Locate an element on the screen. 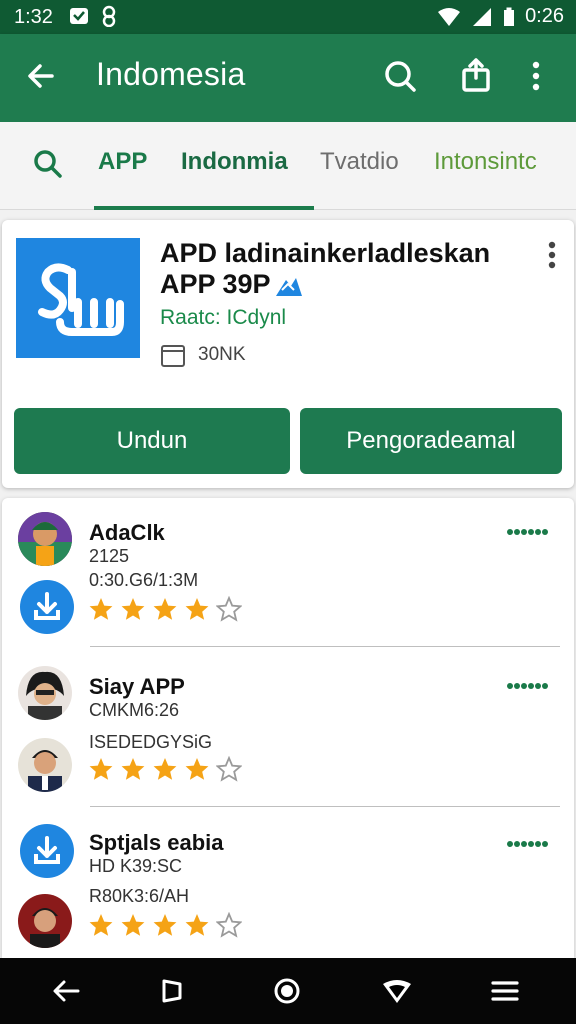 This screenshot has height=1024, width=576. app-size-value: 30NK is located at coordinates (222, 354).